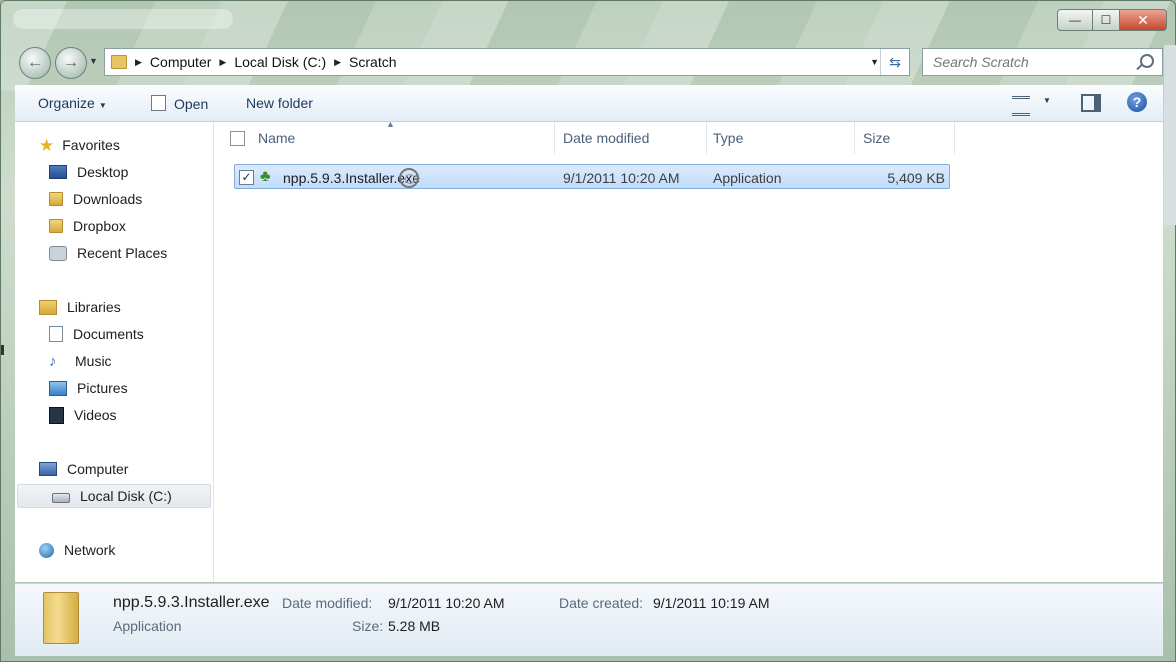 Image resolution: width=1176 pixels, height=662 pixels. What do you see at coordinates (130, 172) in the screenshot?
I see `sidebar-item-desktop: Desktop` at bounding box center [130, 172].